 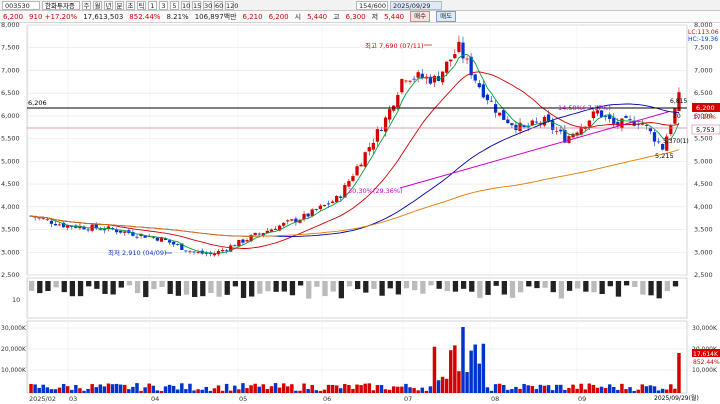 I want to click on x-tick: 06, so click(x=327, y=399).